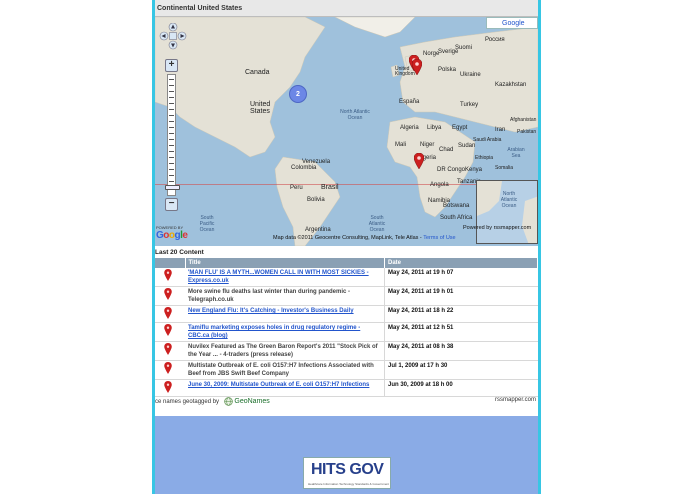 This screenshot has width=695, height=494. I want to click on label-south-pacific: South Pacific Ocean, so click(207, 224).